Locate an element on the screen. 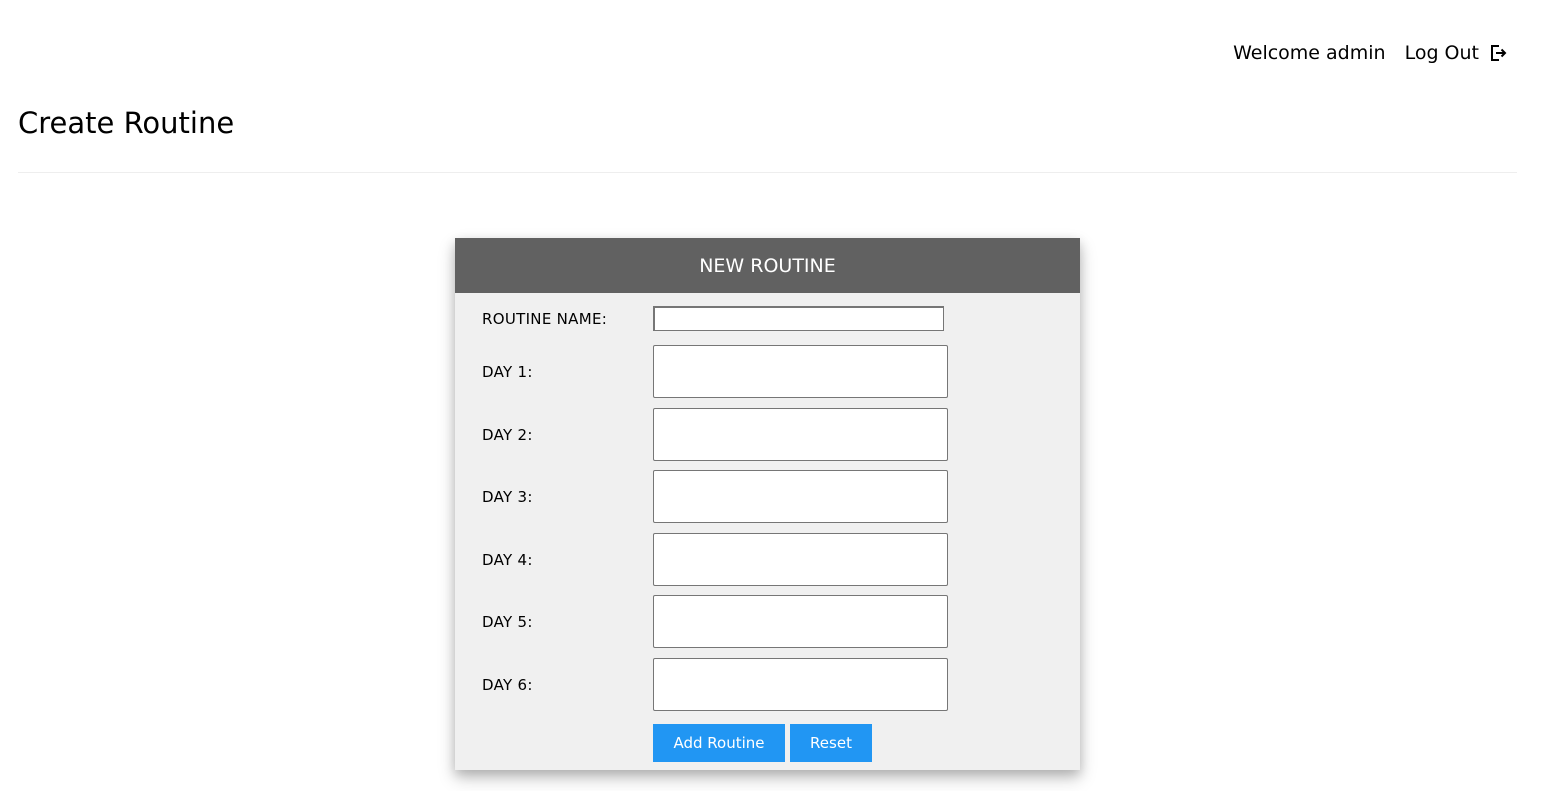 The height and width of the screenshot is (791, 1541). top-bar: Welcome admin Log Out is located at coordinates (1370, 53).